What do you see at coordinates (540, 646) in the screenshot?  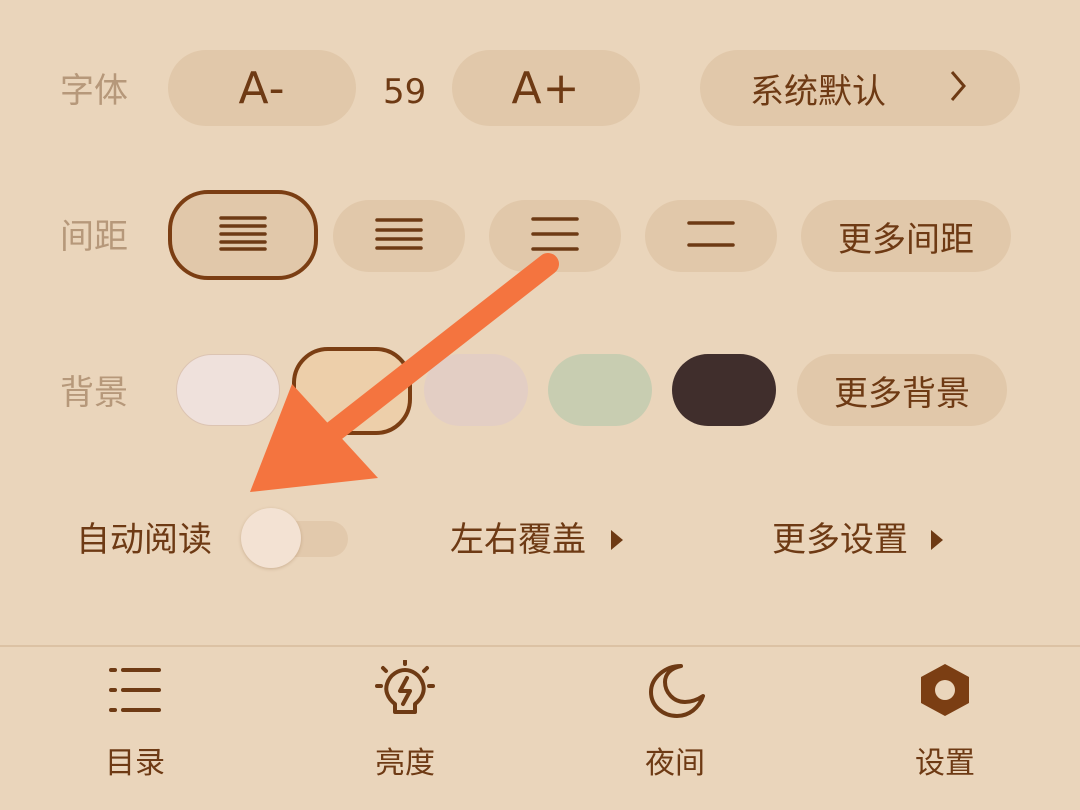 I see `bottom-divider` at bounding box center [540, 646].